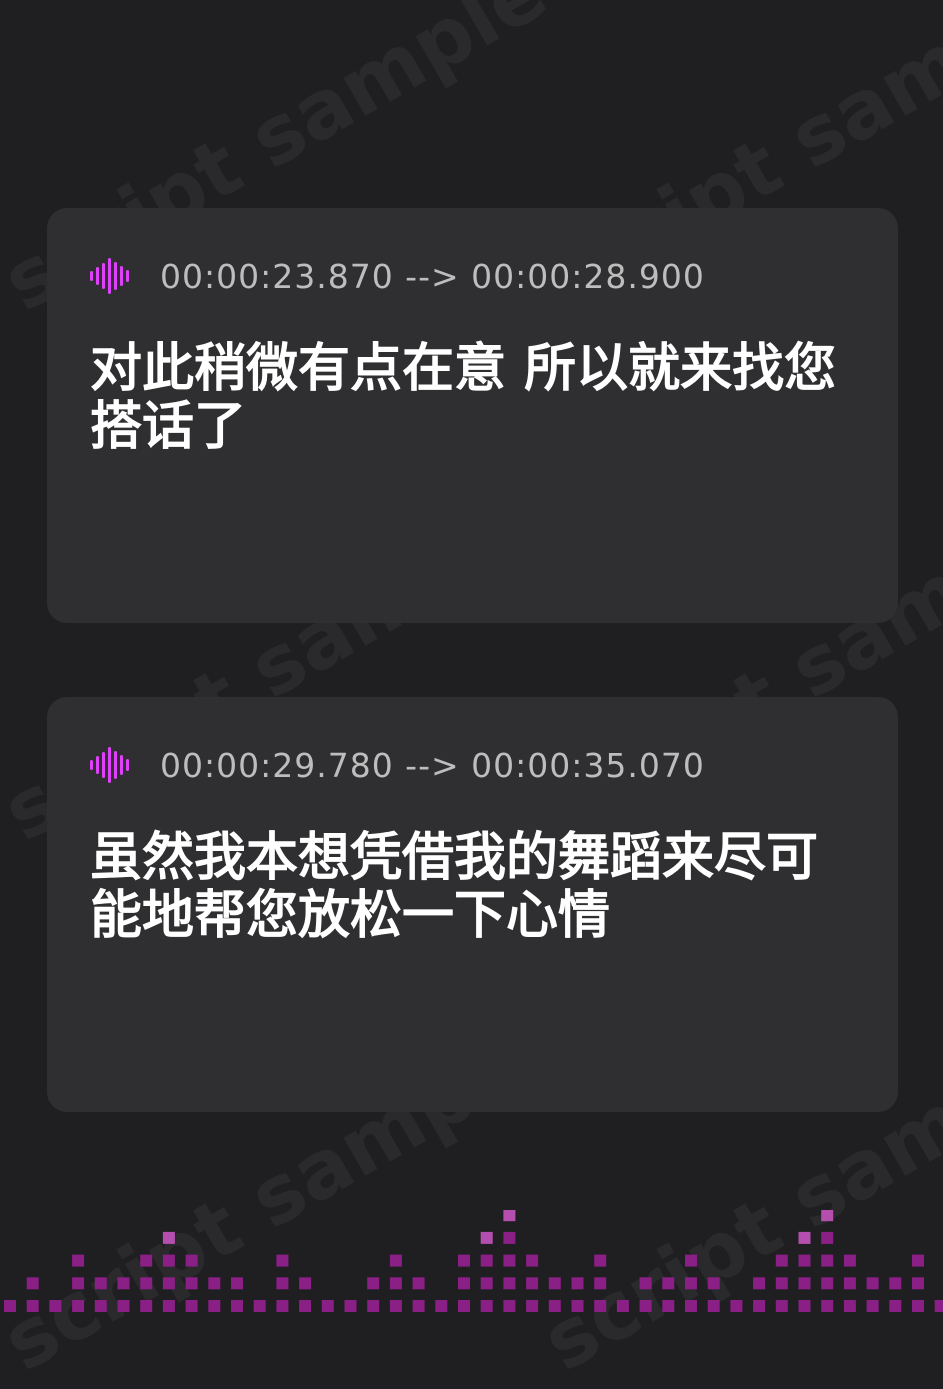 The image size is (943, 1389). I want to click on subtitle-text: 对此稍微有点在意 所以就来找您搭话了, so click(463, 398).